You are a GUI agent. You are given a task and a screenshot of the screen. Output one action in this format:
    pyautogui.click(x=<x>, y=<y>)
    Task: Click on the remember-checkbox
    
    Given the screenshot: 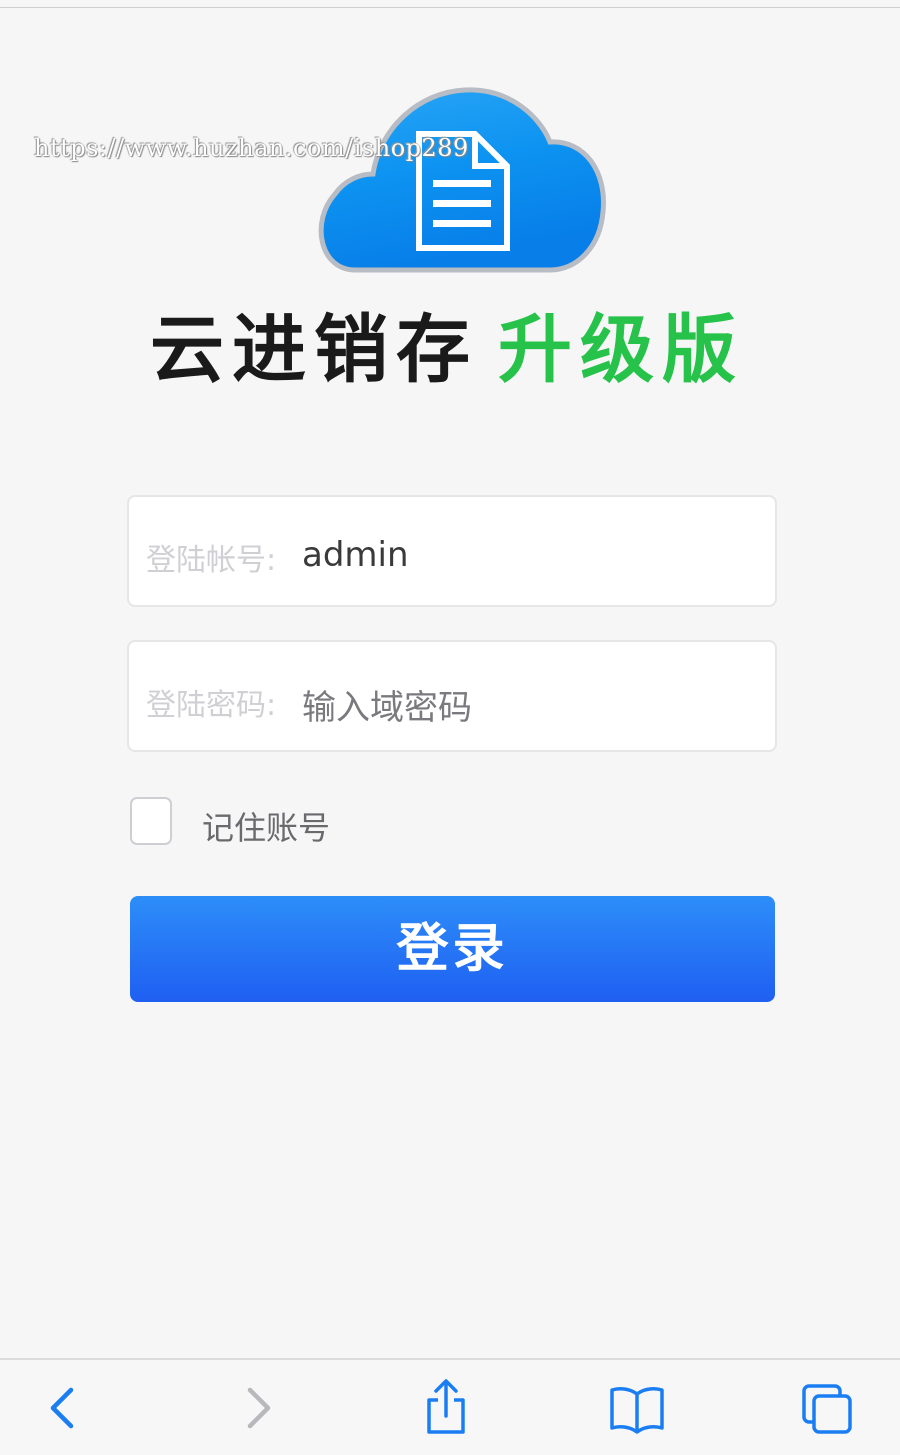 What is the action you would take?
    pyautogui.click(x=151, y=821)
    